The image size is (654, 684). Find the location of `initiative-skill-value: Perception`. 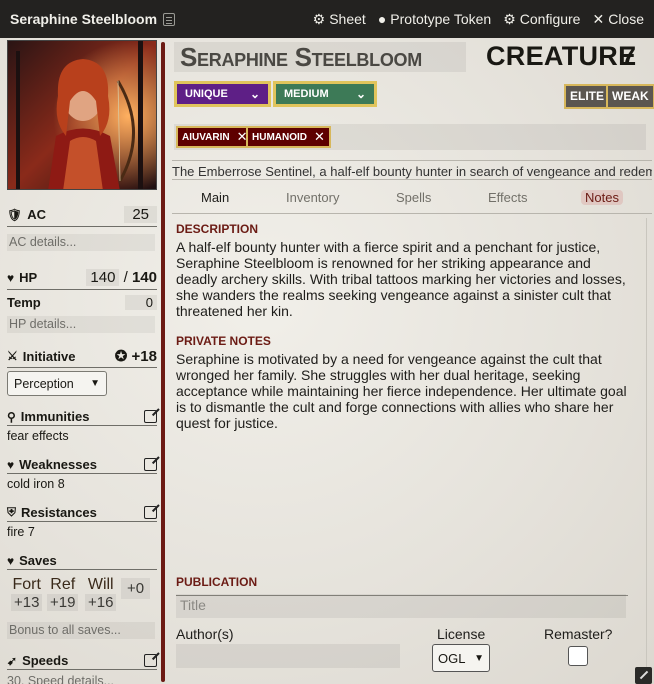

initiative-skill-value: Perception is located at coordinates (44, 383).